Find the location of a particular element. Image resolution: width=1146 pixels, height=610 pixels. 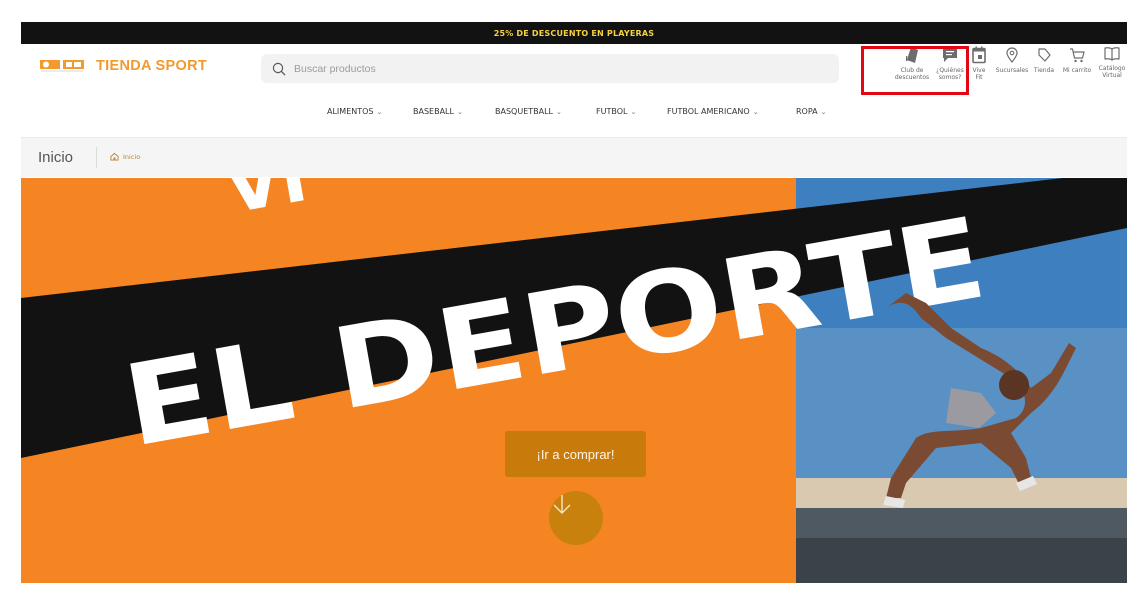

shop-now-button: ¡Ir a comprar! is located at coordinates (575, 454).